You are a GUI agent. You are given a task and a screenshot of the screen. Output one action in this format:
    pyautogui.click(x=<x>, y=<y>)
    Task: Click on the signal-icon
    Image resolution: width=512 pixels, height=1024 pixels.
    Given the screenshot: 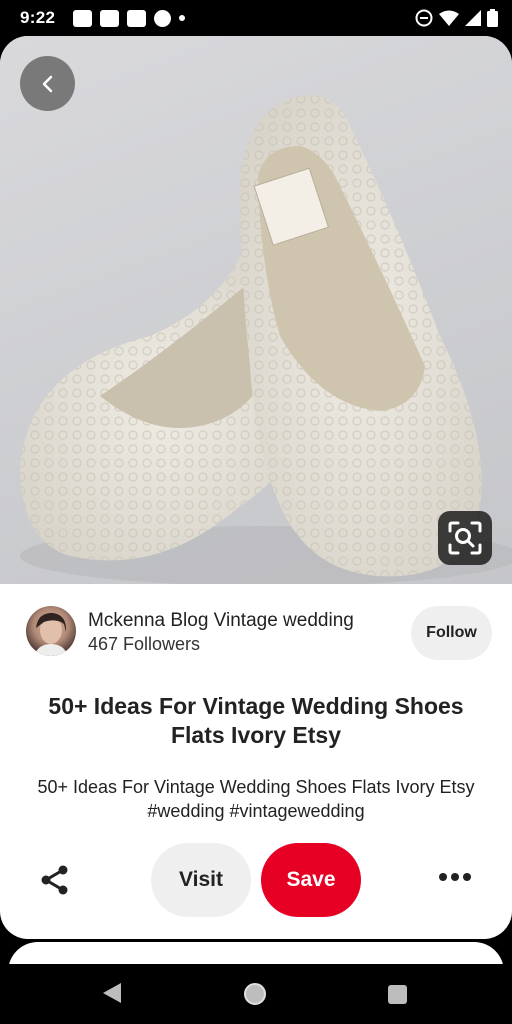 What is the action you would take?
    pyautogui.click(x=473, y=17)
    